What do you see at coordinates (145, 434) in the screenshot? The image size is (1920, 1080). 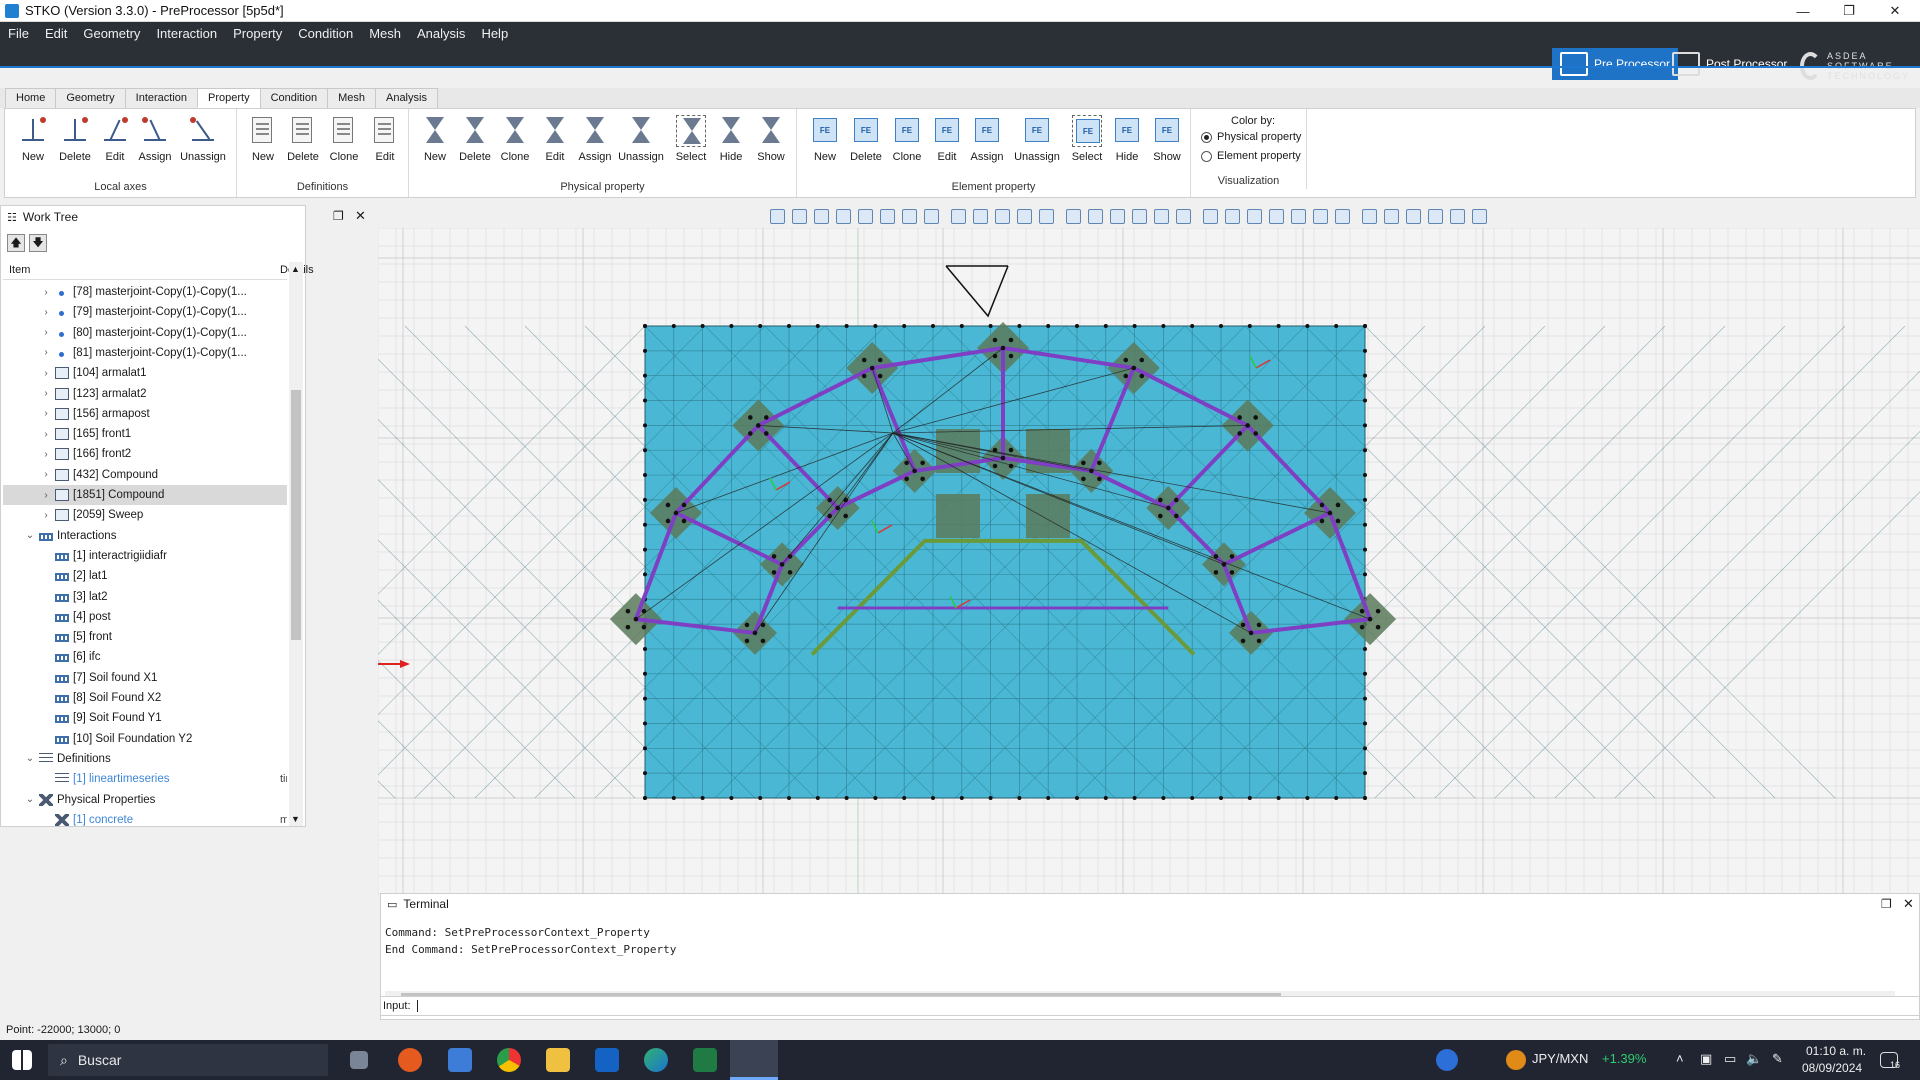 I see `tree-row: › [165] front1` at bounding box center [145, 434].